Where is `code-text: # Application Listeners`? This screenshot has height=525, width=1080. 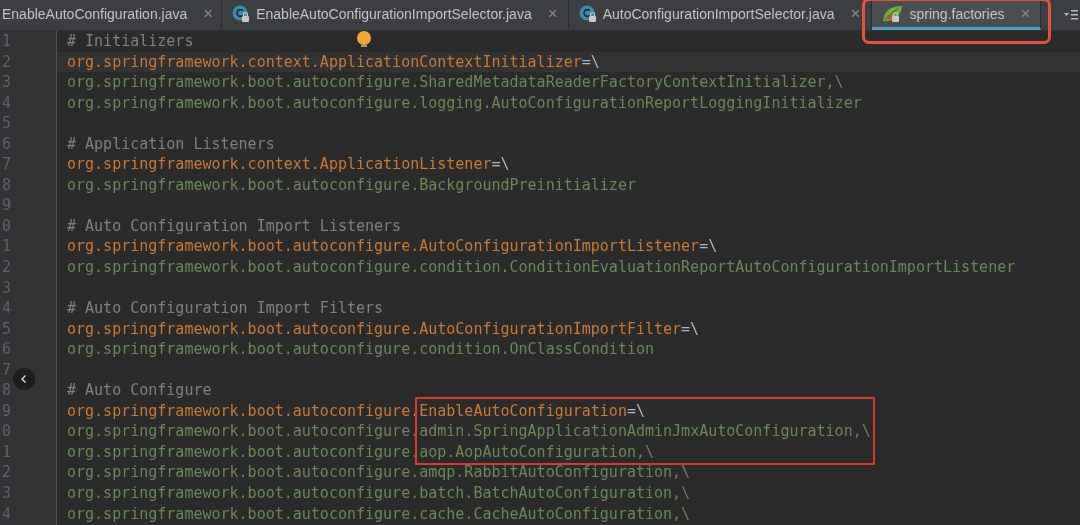
code-text: # Application Listeners is located at coordinates (171, 144).